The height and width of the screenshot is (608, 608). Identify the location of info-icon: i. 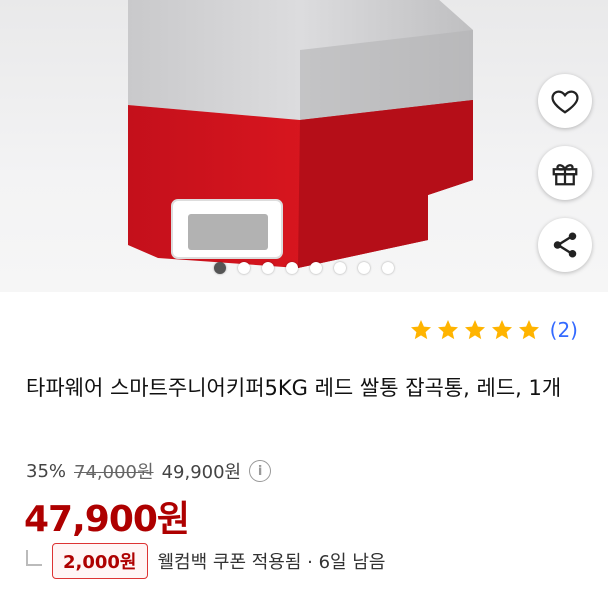
(260, 471).